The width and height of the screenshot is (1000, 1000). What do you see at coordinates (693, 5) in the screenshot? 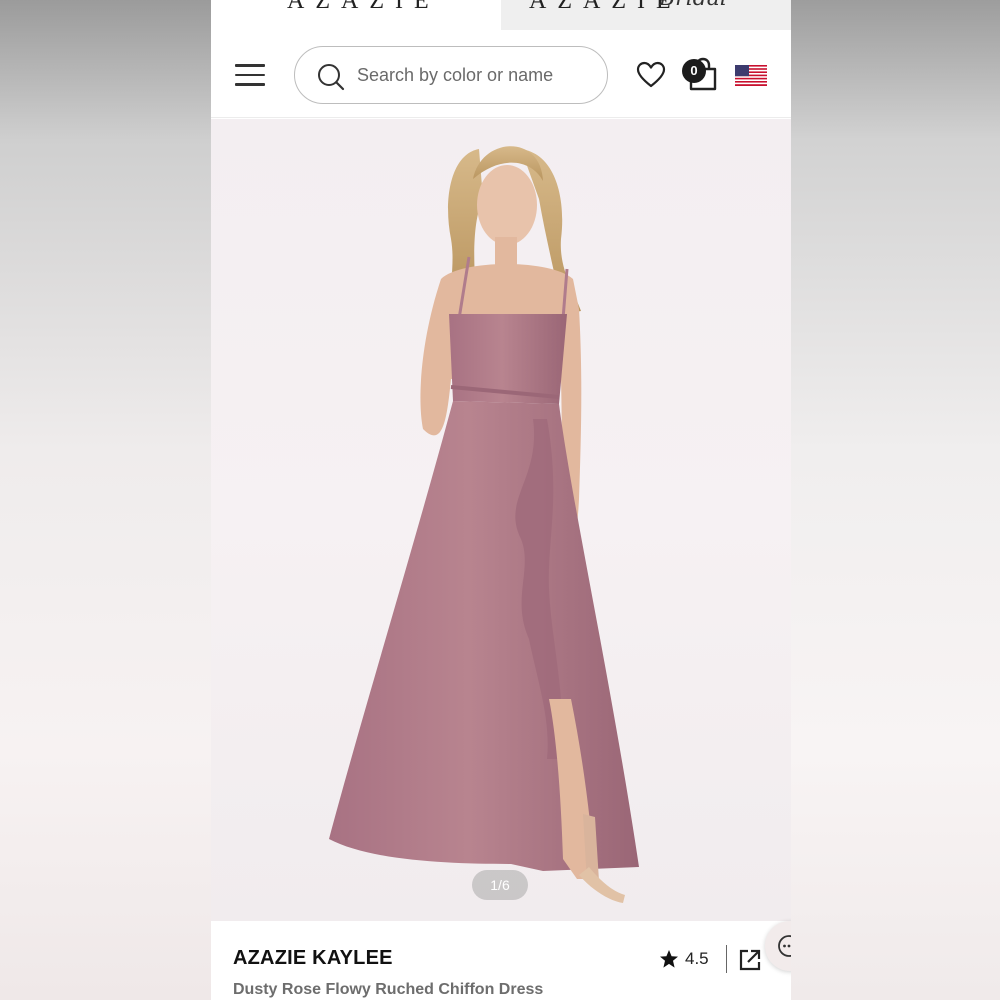
I see `bridal-script-logo: Bridal` at bounding box center [693, 5].